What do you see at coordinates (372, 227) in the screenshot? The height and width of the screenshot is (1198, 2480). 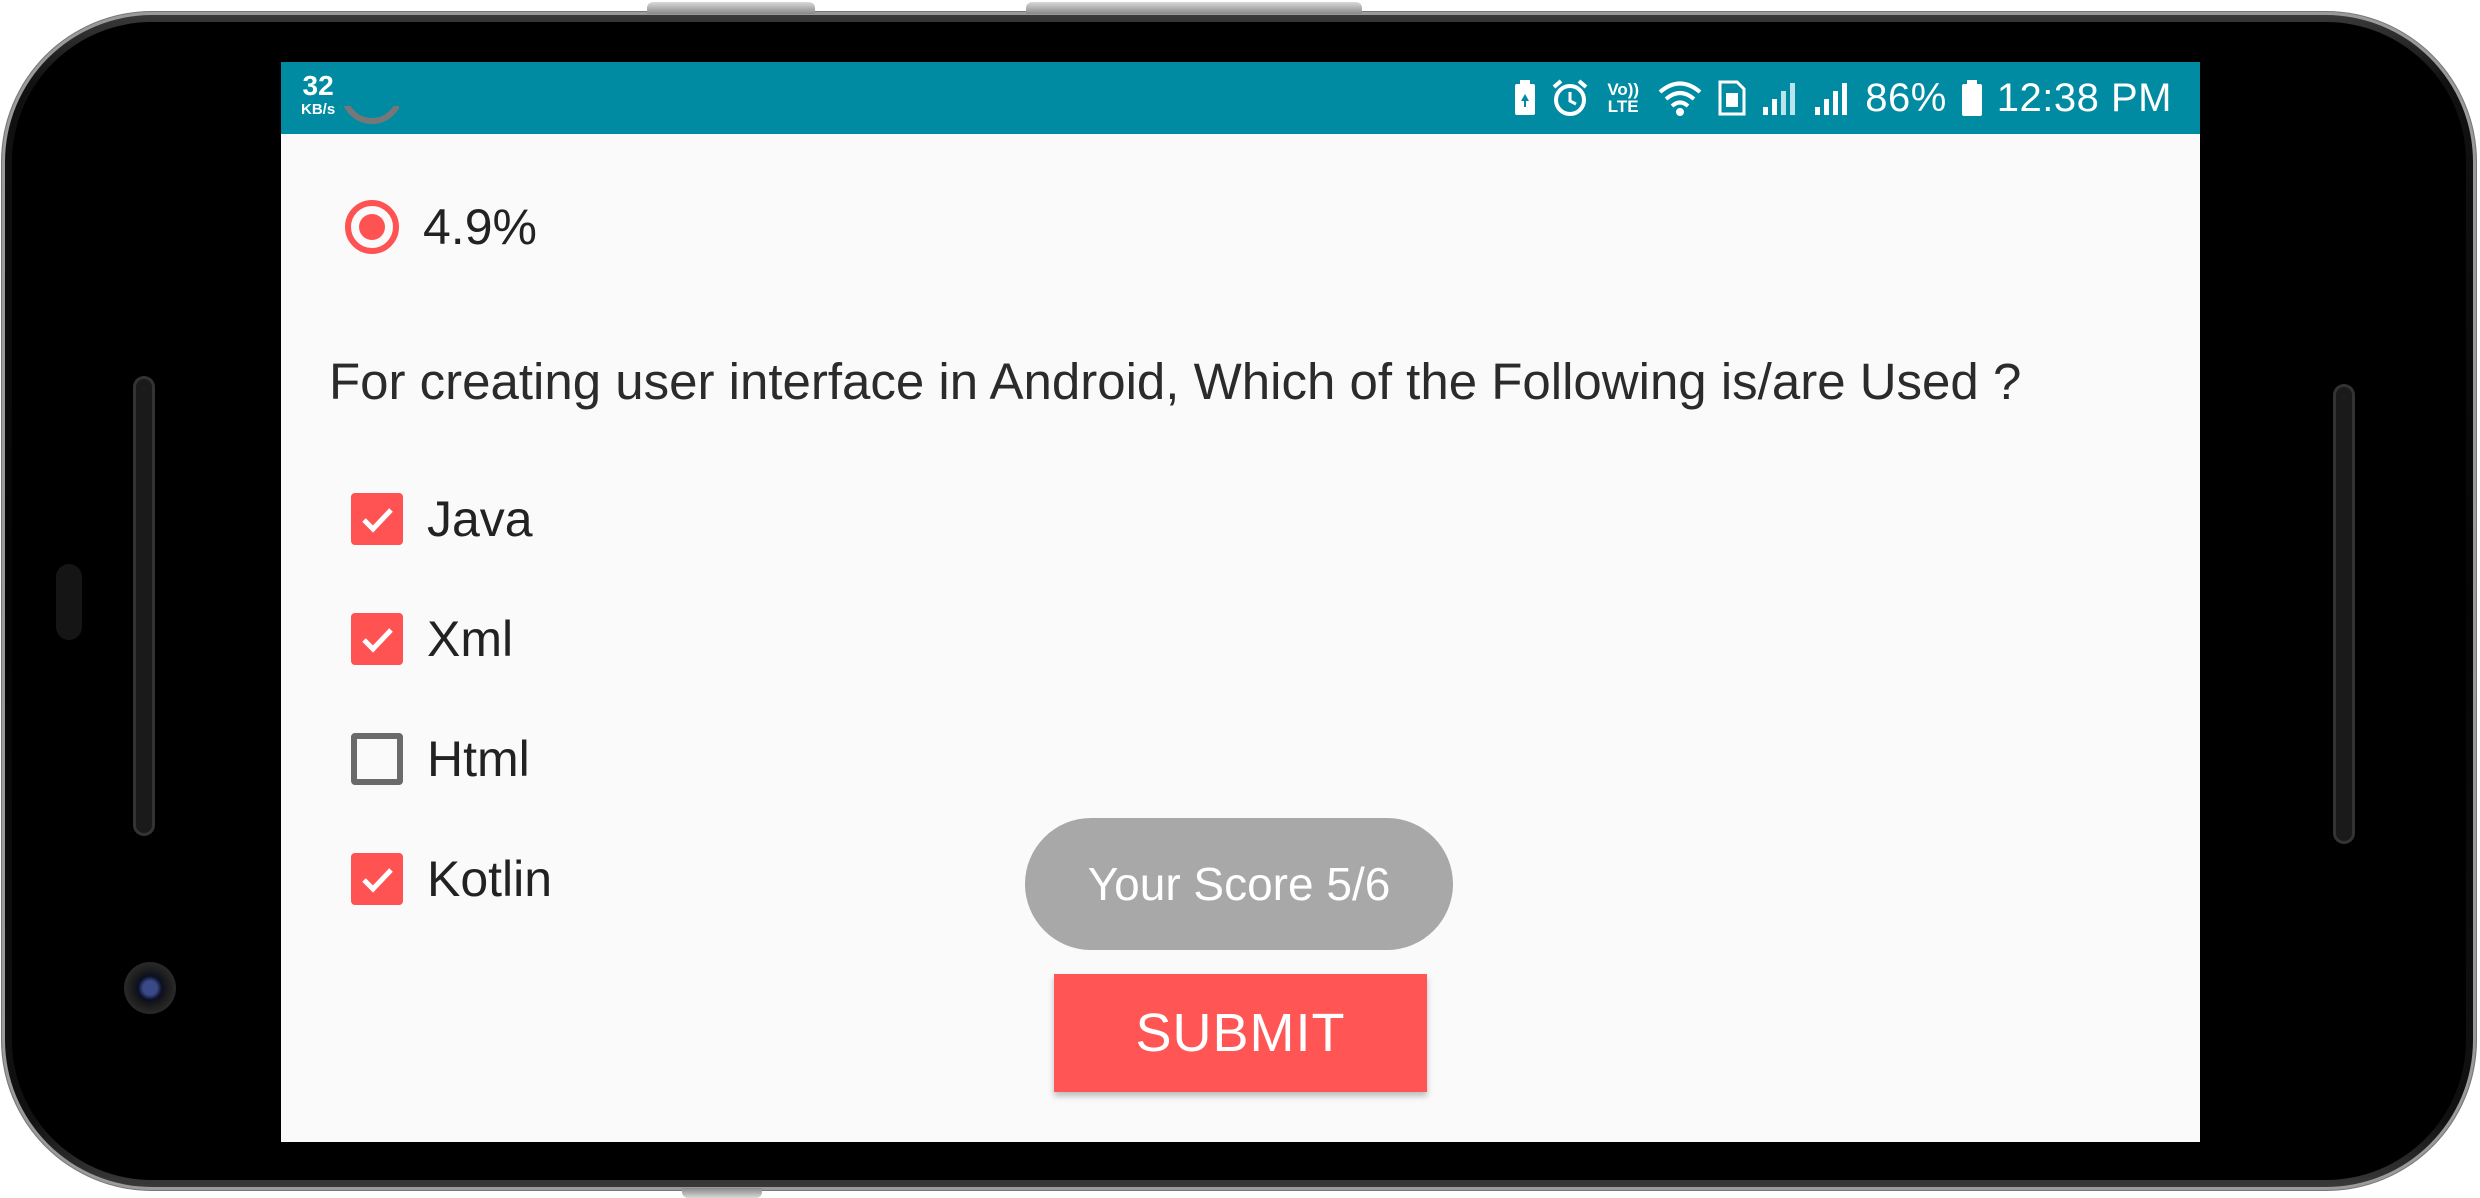 I see `radio-selected-icon` at bounding box center [372, 227].